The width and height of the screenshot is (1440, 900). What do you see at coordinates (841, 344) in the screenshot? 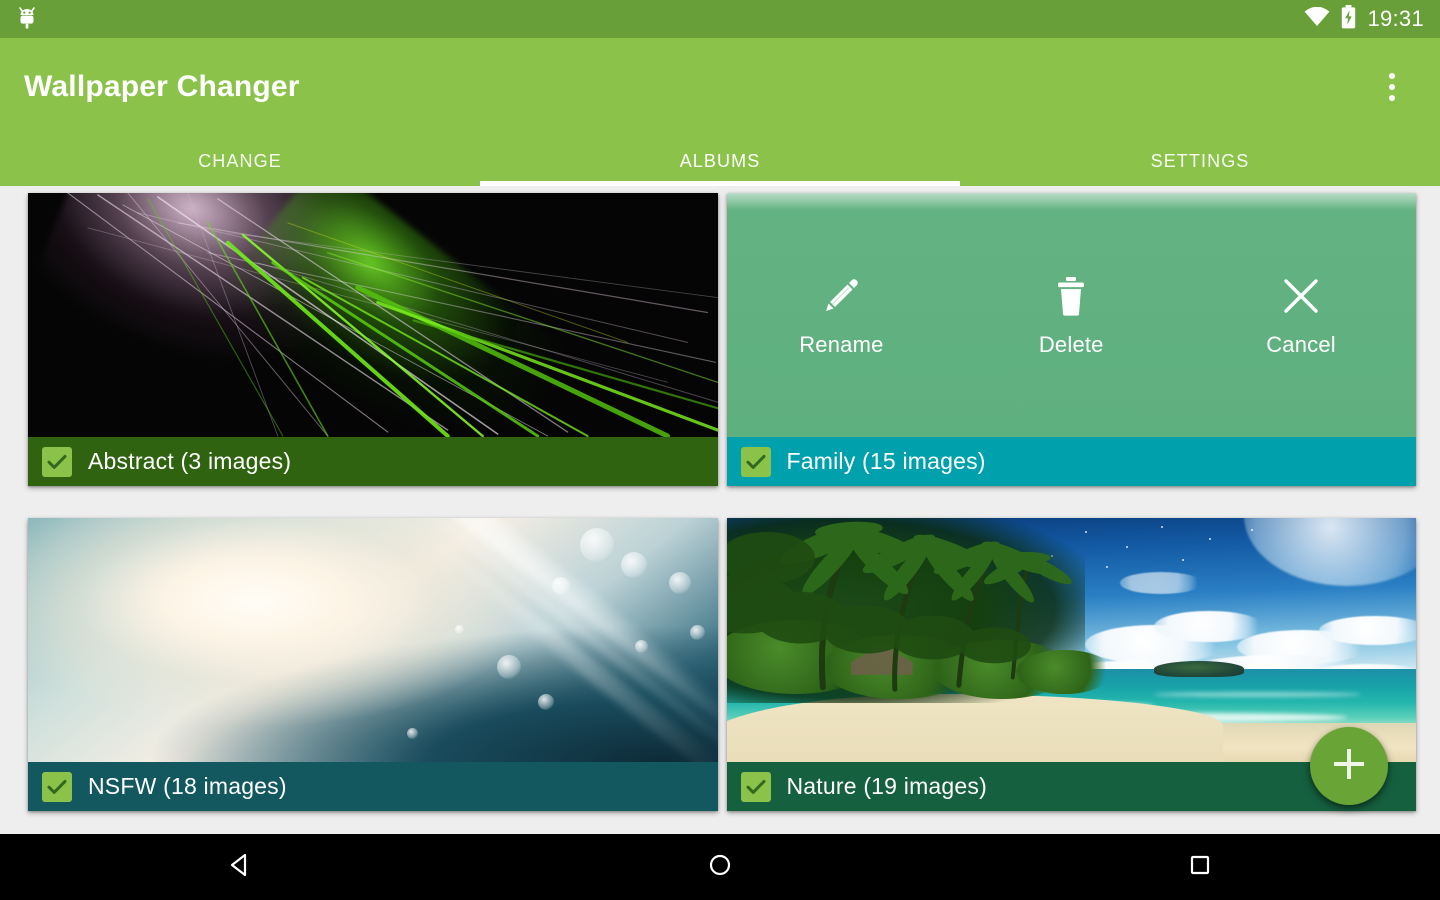
I see `rename-label: Rename` at bounding box center [841, 344].